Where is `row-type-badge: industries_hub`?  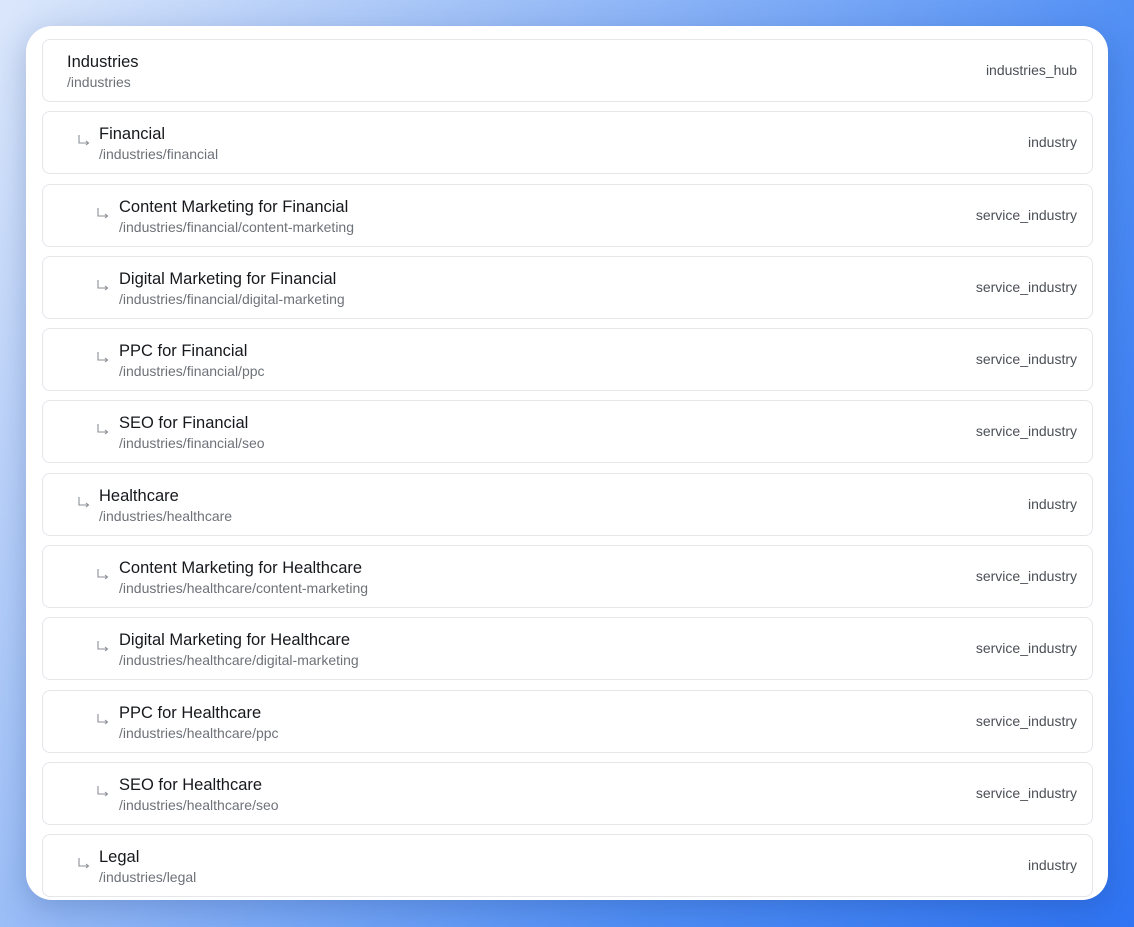
row-type-badge: industries_hub is located at coordinates (1031, 70).